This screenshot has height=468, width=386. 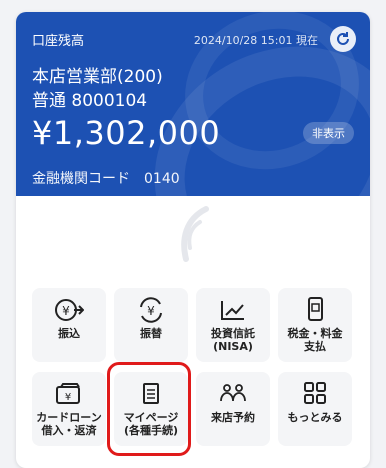 What do you see at coordinates (126, 133) in the screenshot?
I see `balance-amount: ¥1,302,000` at bounding box center [126, 133].